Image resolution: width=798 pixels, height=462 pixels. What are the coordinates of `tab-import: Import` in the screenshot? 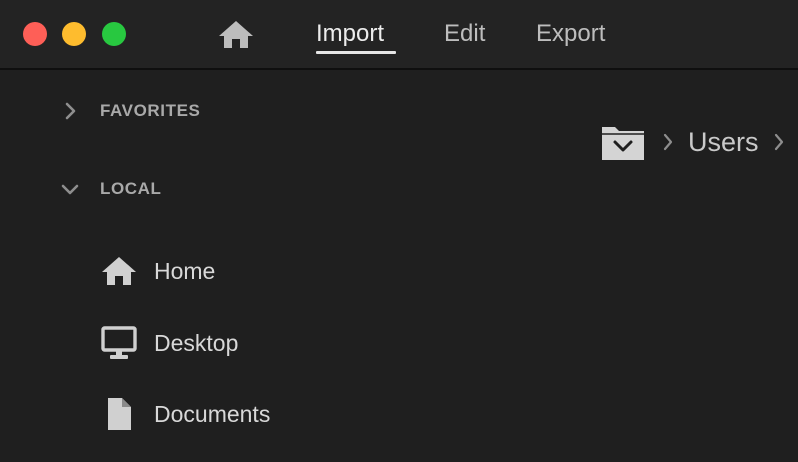 It's located at (350, 34).